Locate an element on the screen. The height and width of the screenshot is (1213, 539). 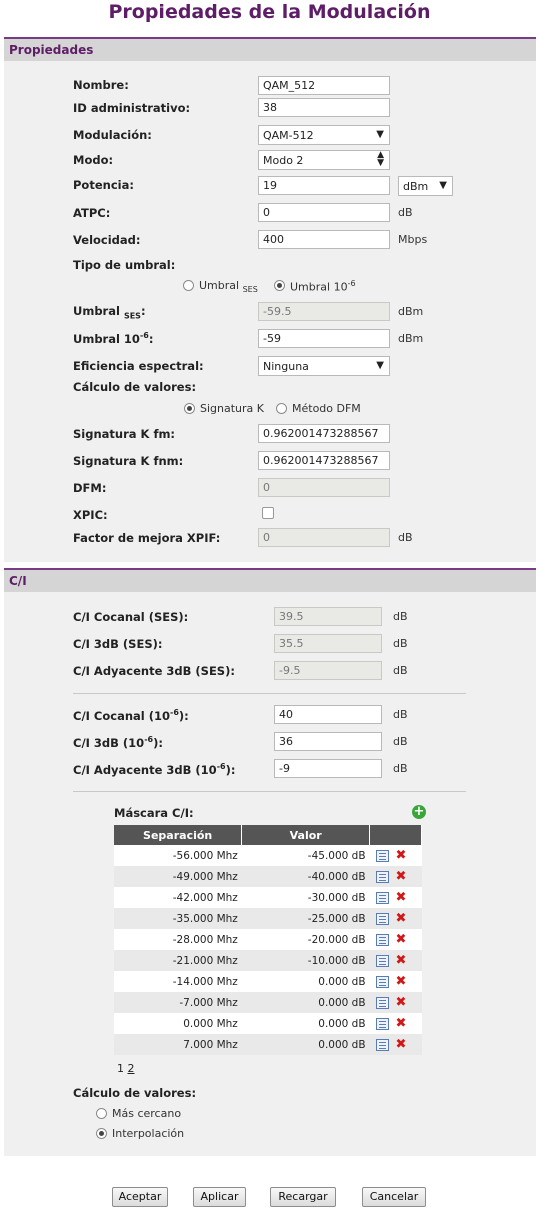
col-valor: Valor is located at coordinates (306, 835).